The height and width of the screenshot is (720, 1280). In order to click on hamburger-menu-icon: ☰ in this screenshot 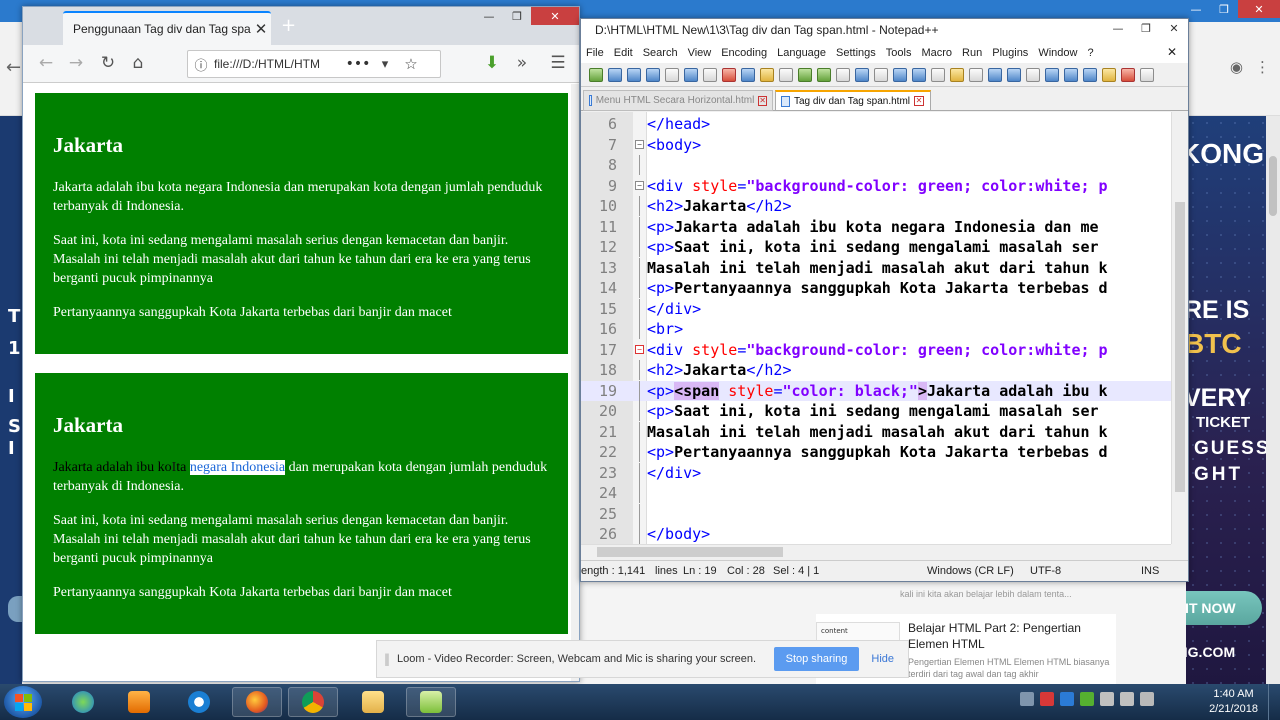, I will do `click(558, 63)`.